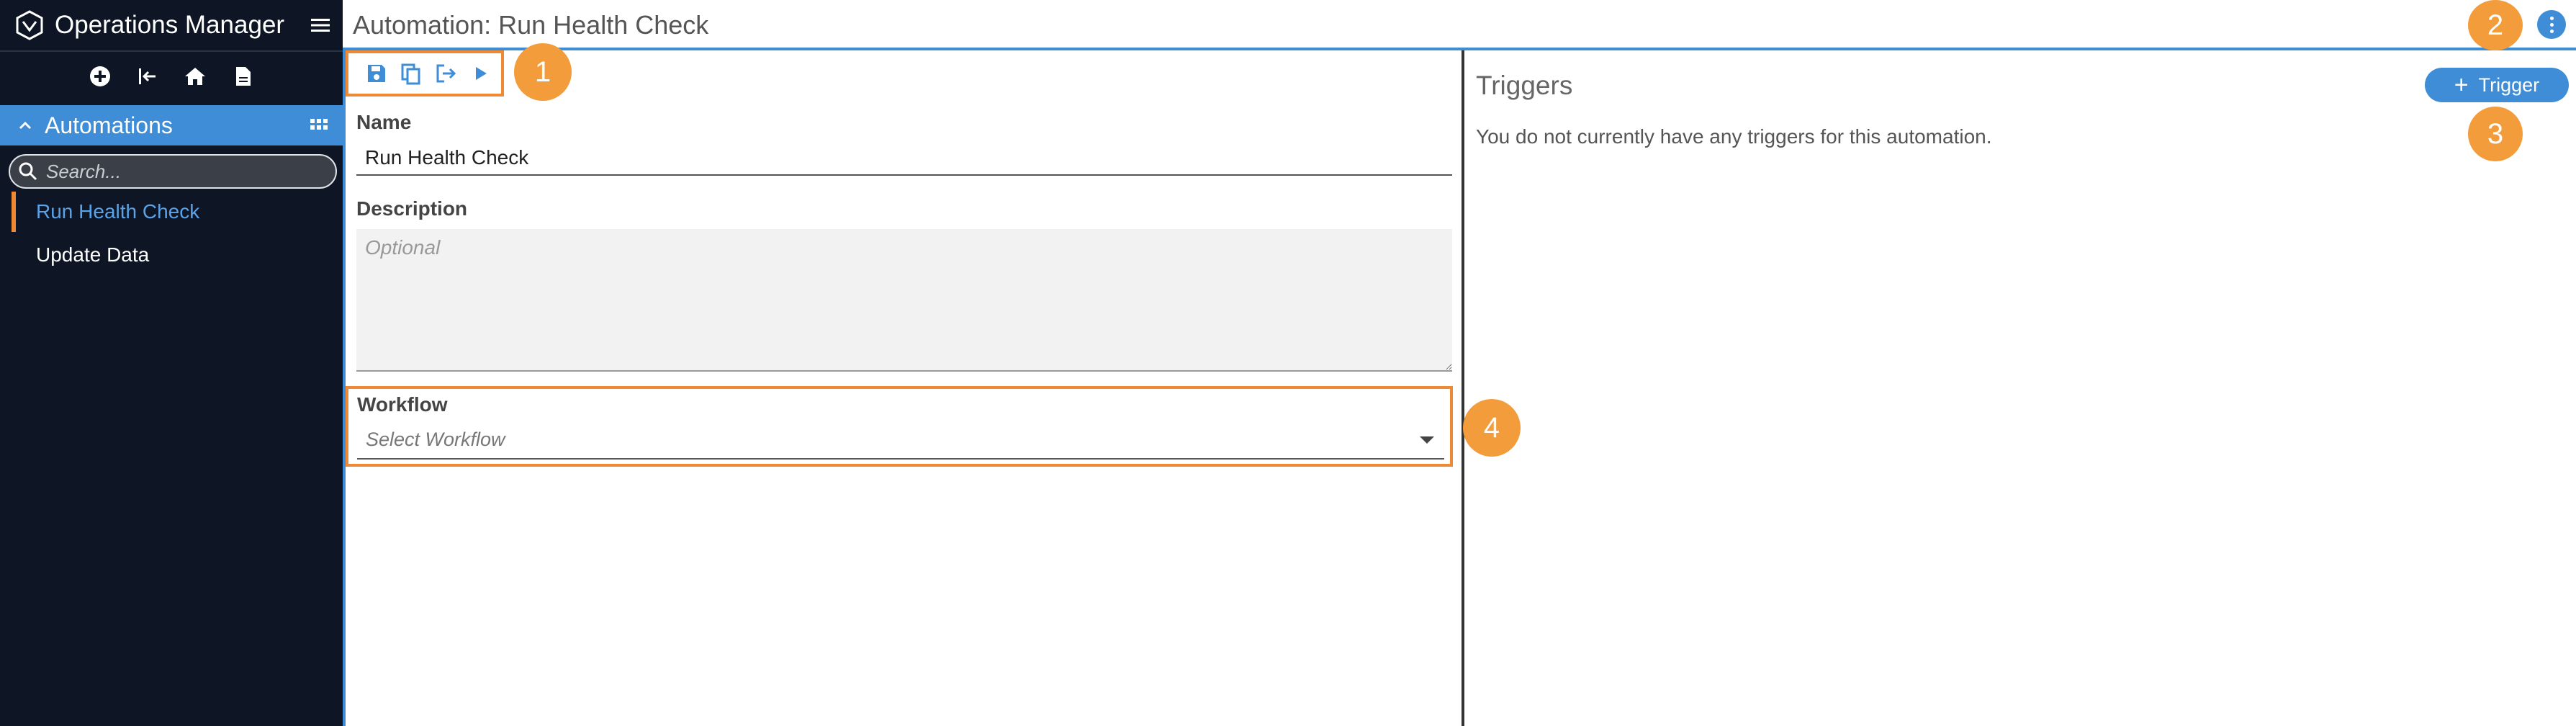  Describe the element at coordinates (147, 76) in the screenshot. I see `exit-icon` at that location.